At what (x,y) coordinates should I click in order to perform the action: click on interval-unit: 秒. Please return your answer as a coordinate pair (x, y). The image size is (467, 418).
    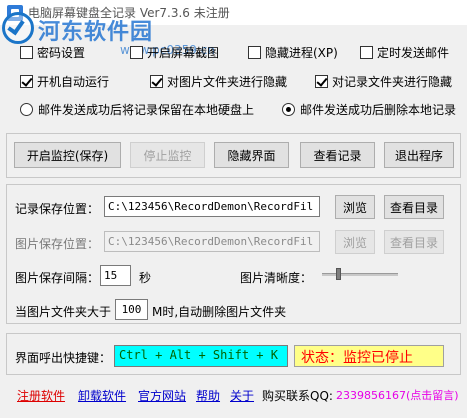
    Looking at the image, I should click on (145, 278).